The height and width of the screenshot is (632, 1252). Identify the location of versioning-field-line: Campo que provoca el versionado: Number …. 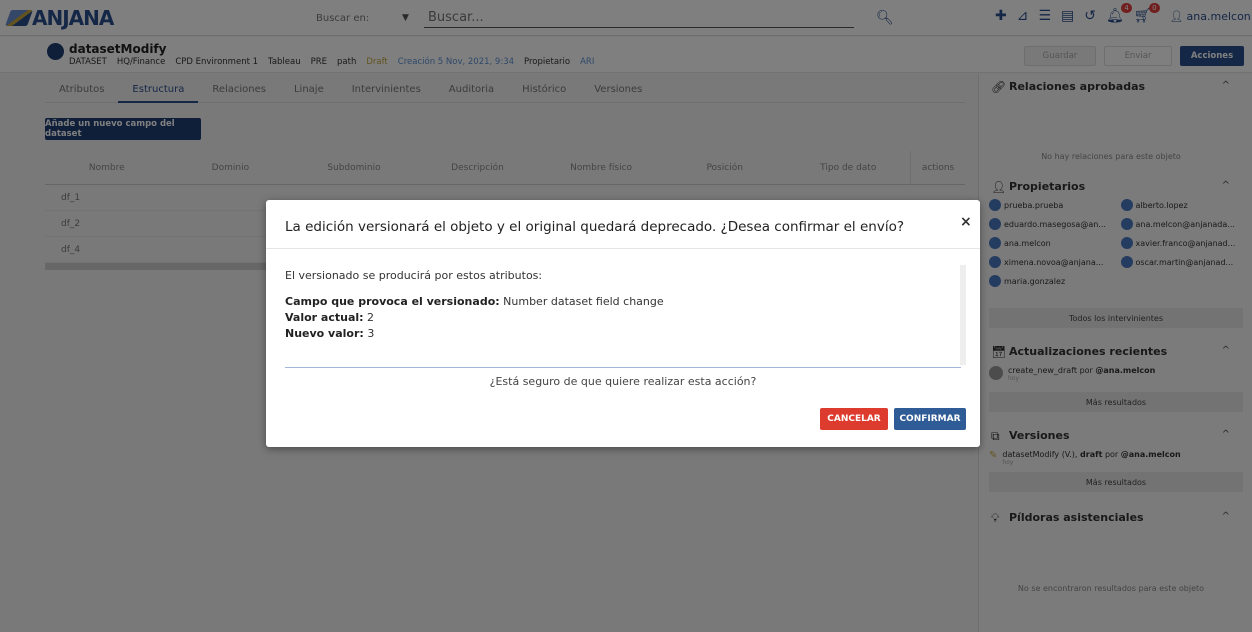
(474, 302).